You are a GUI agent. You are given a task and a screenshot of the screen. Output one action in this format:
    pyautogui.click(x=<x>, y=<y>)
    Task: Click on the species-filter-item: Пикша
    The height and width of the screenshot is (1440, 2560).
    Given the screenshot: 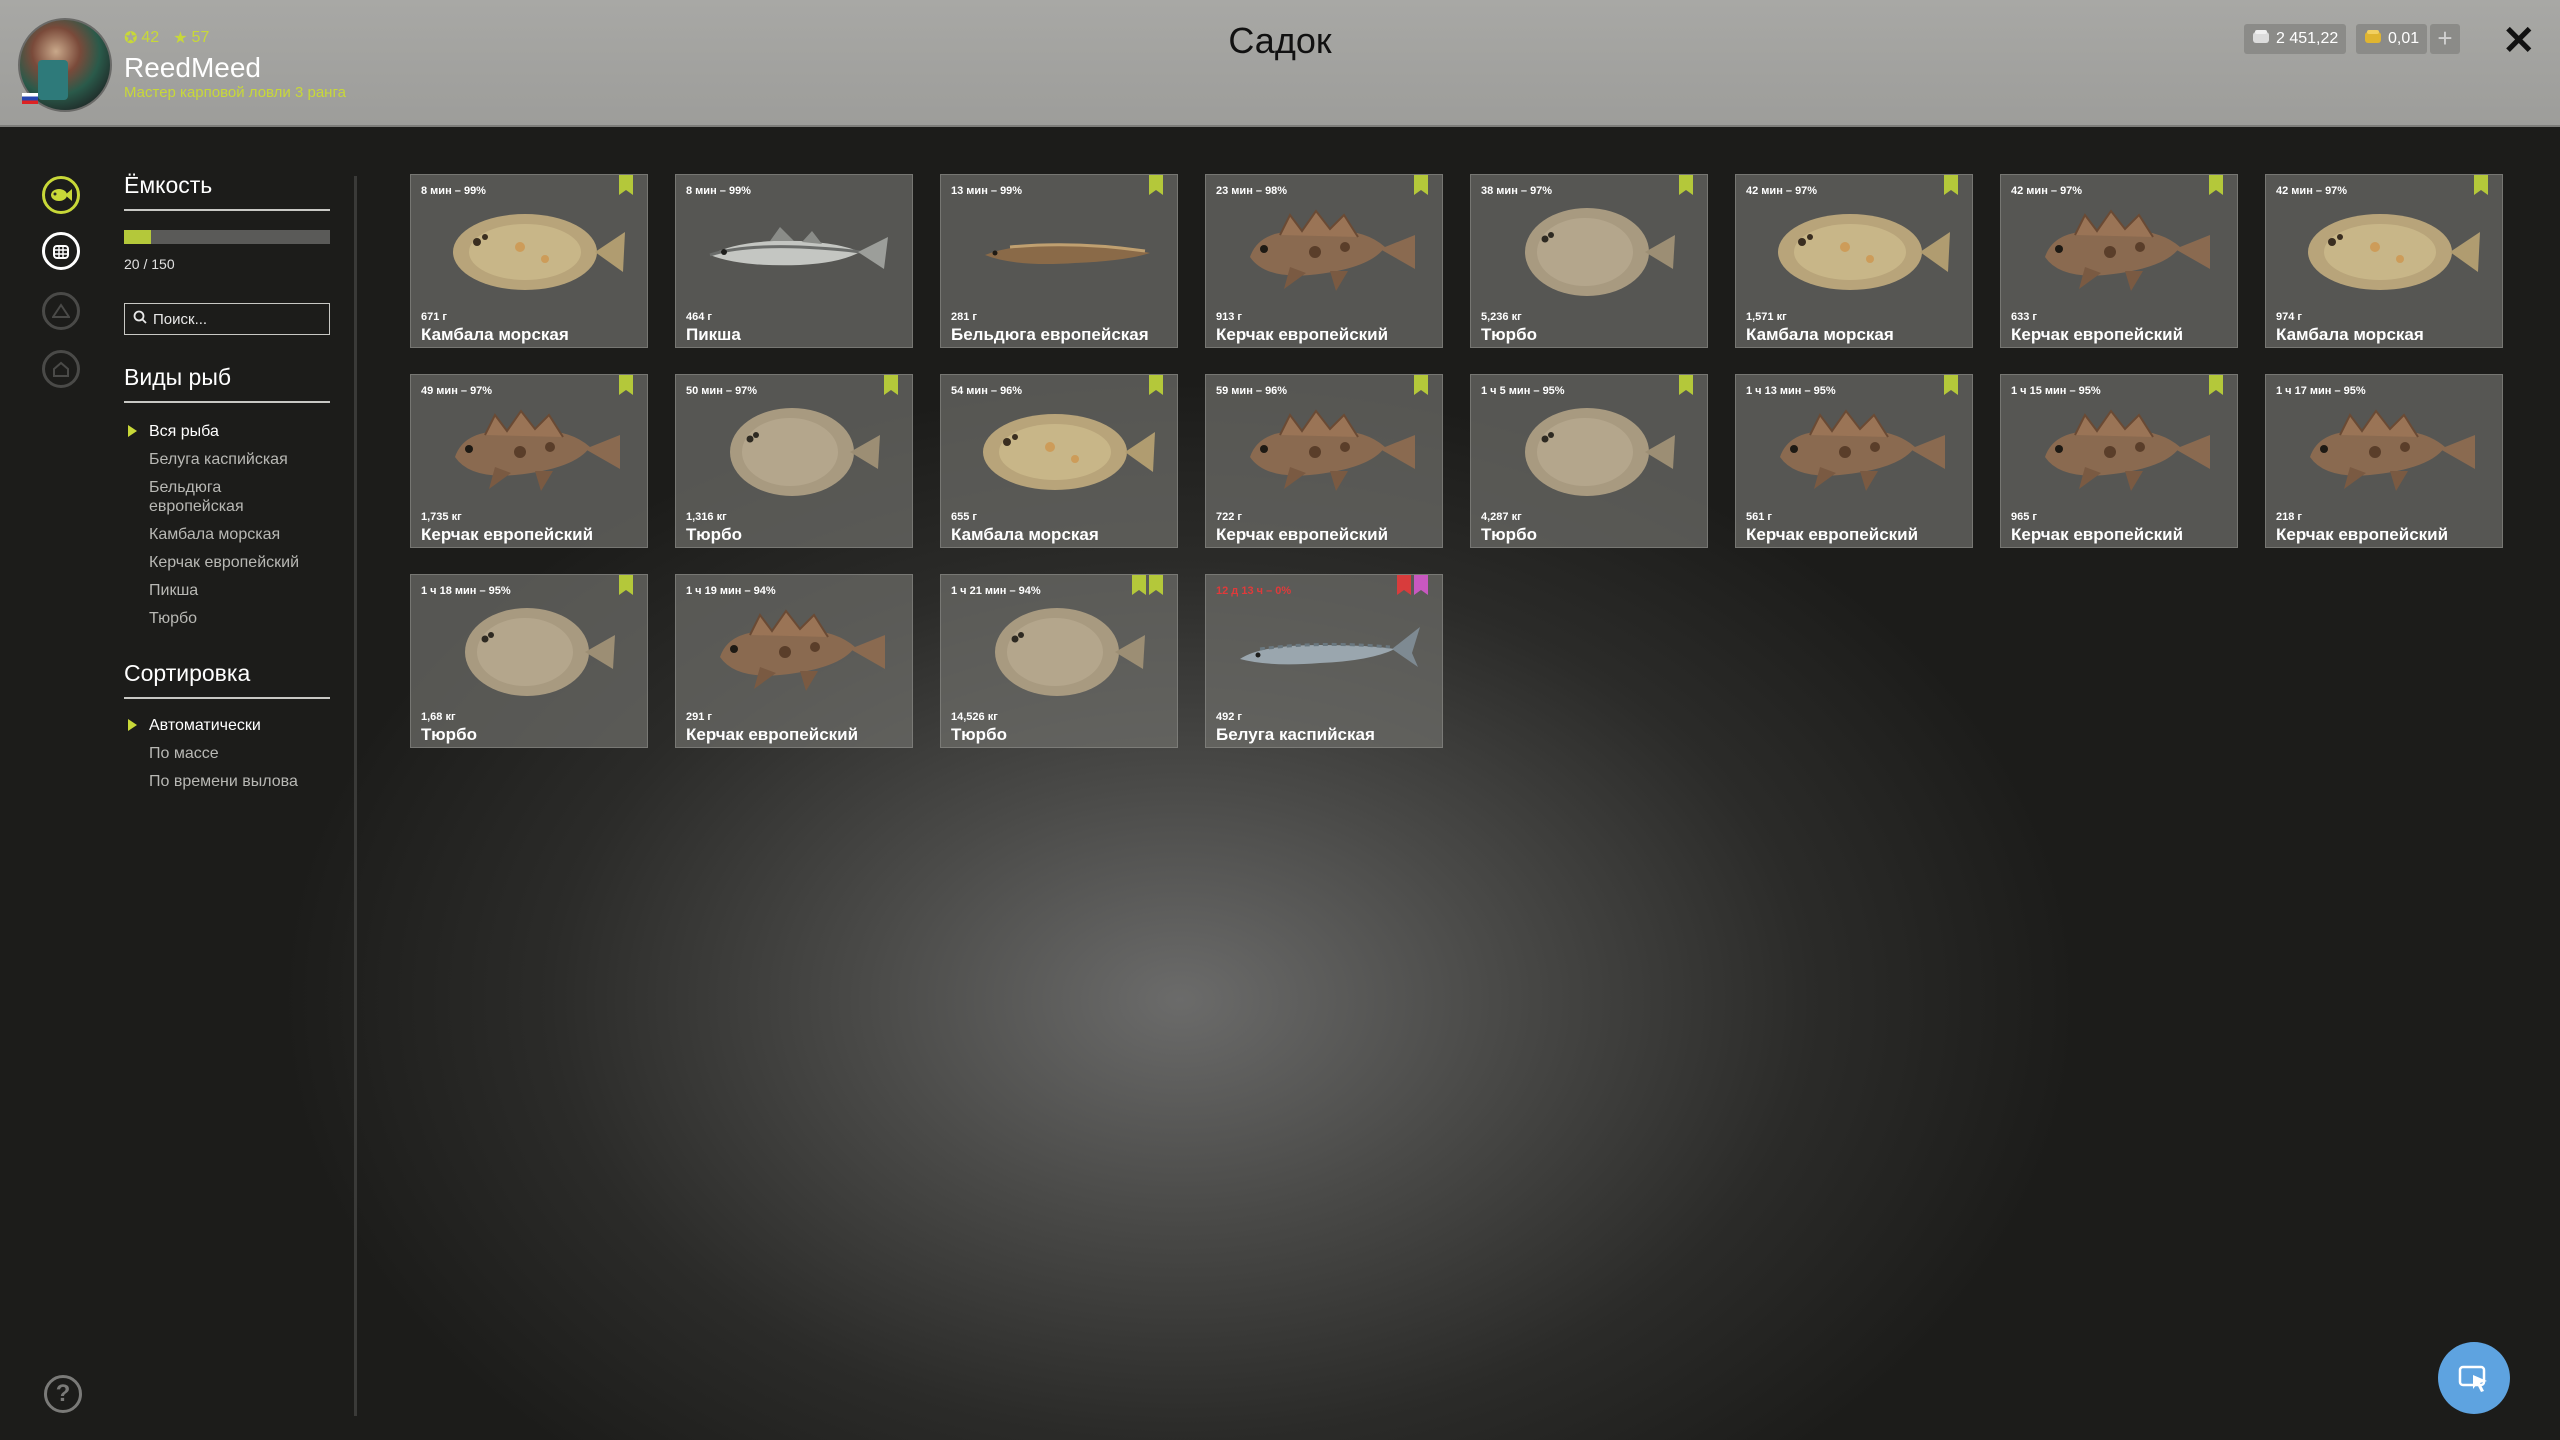 What is the action you would take?
    pyautogui.click(x=234, y=590)
    